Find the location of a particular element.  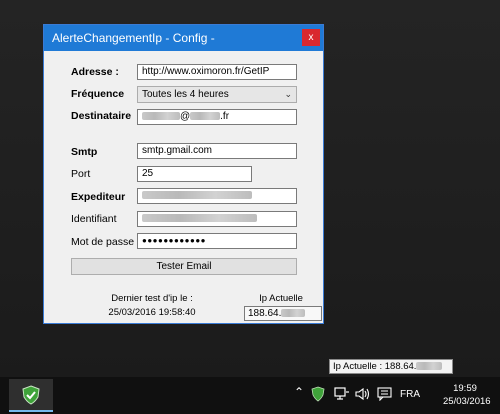

chevron-up-icon: ⌃ is located at coordinates (299, 392).